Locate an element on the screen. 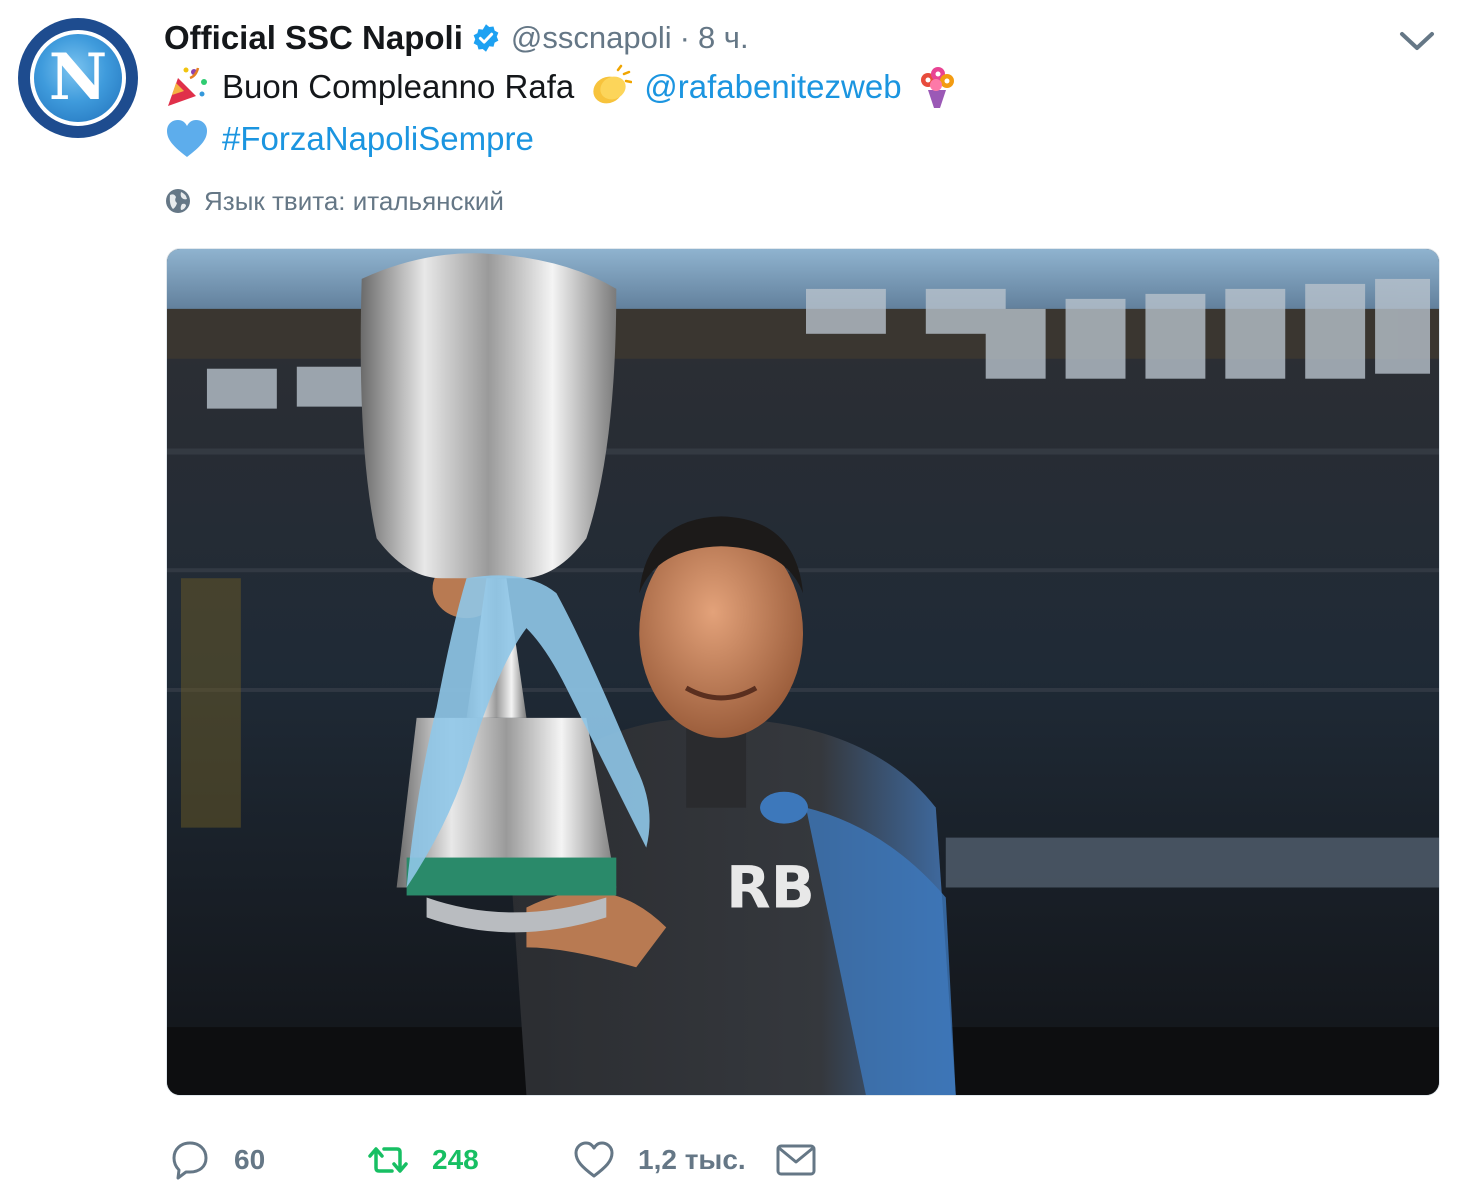  avatar: N is located at coordinates (78, 78).